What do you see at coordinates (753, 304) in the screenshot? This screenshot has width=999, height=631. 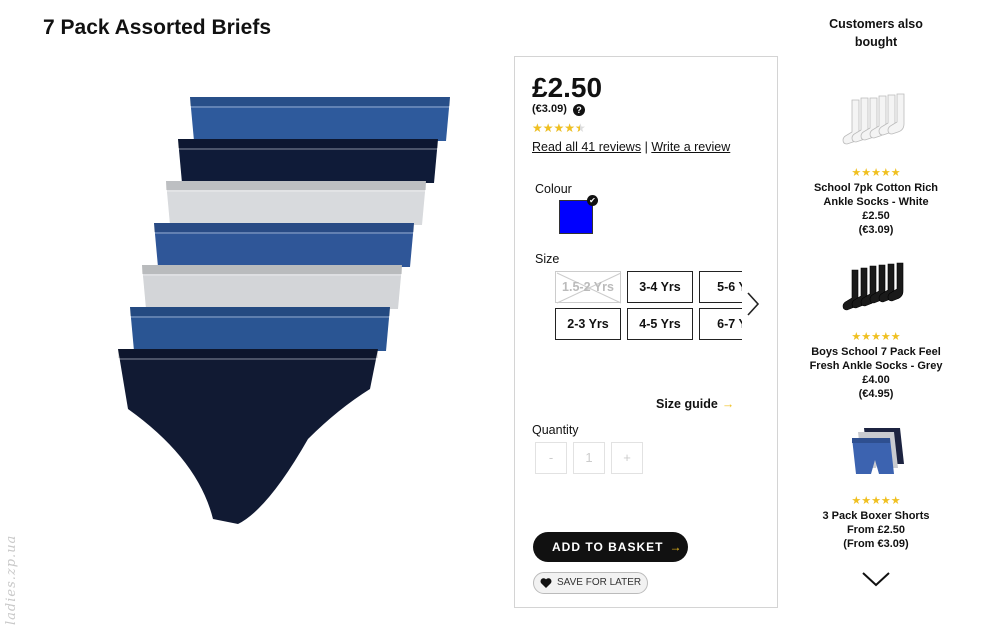 I see `chevron-right-icon` at bounding box center [753, 304].